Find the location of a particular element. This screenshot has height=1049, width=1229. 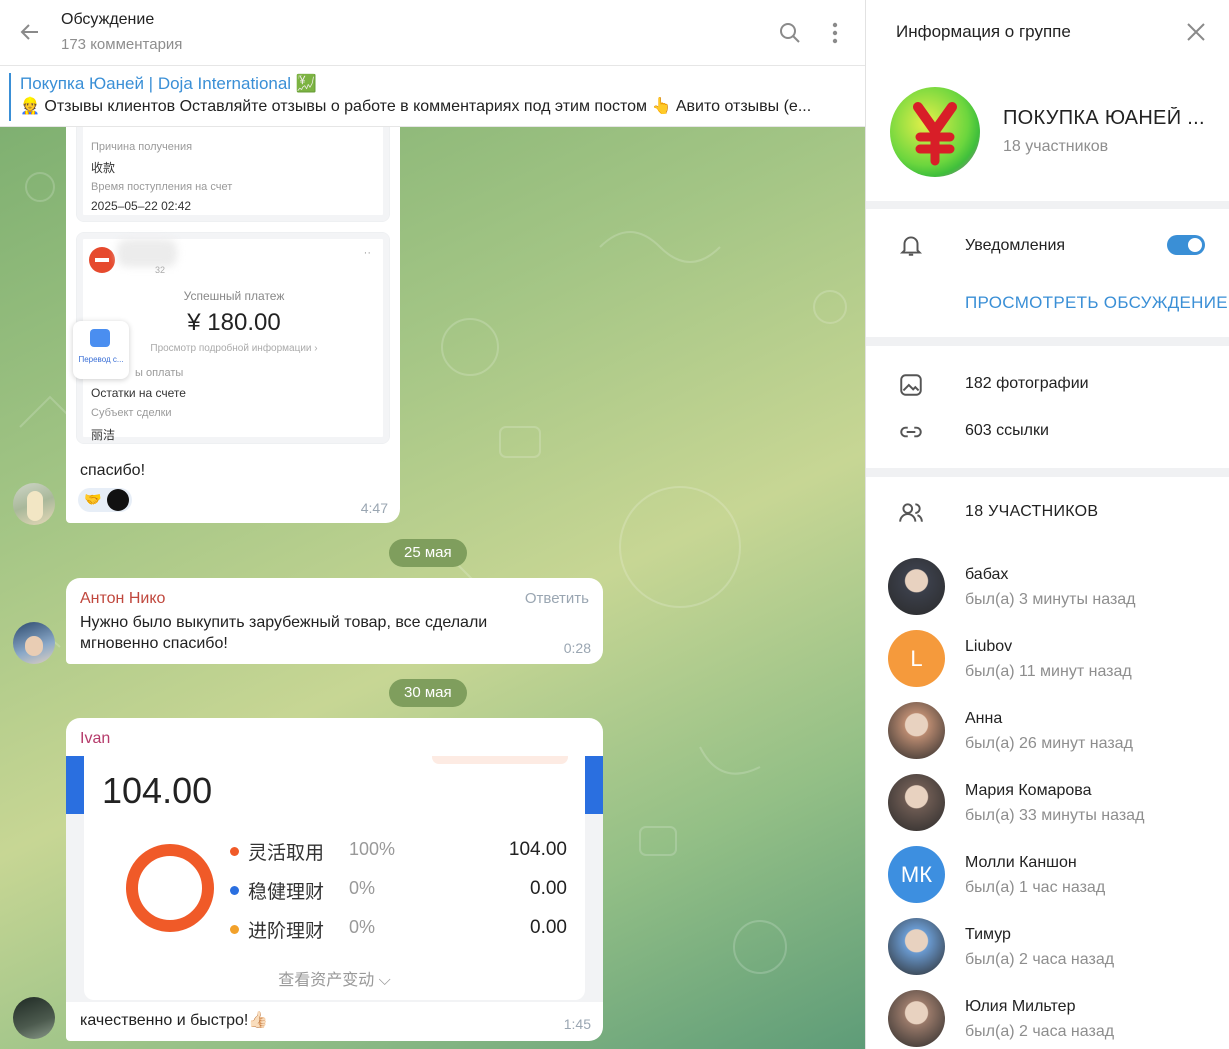

asset-name: 进阶理财 is located at coordinates (286, 931).